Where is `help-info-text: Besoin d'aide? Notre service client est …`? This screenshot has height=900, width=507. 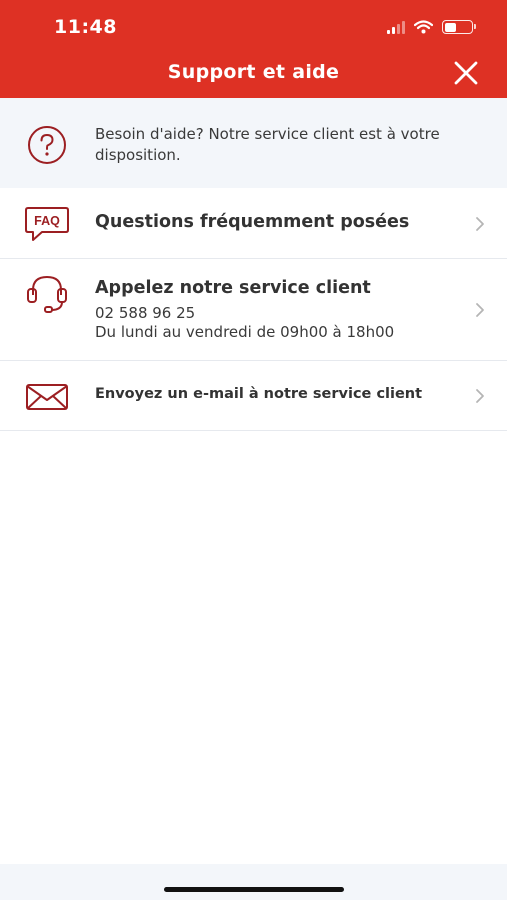 help-info-text: Besoin d'aide? Notre service client est … is located at coordinates (267, 144).